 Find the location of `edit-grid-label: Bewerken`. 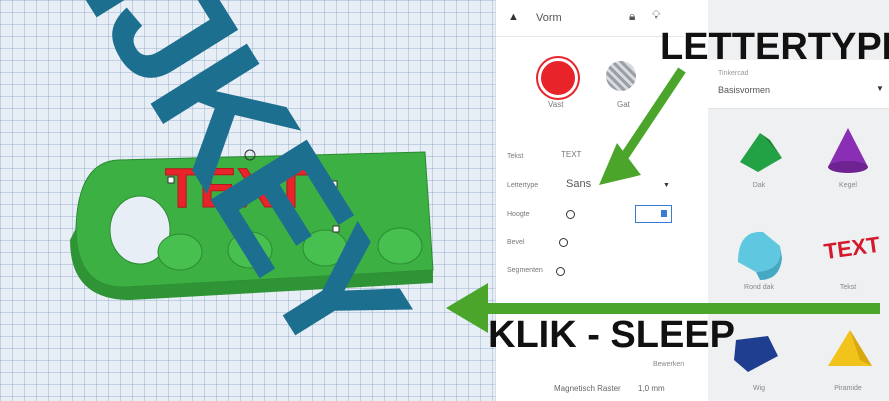

edit-grid-label: Bewerken is located at coordinates (668, 364).